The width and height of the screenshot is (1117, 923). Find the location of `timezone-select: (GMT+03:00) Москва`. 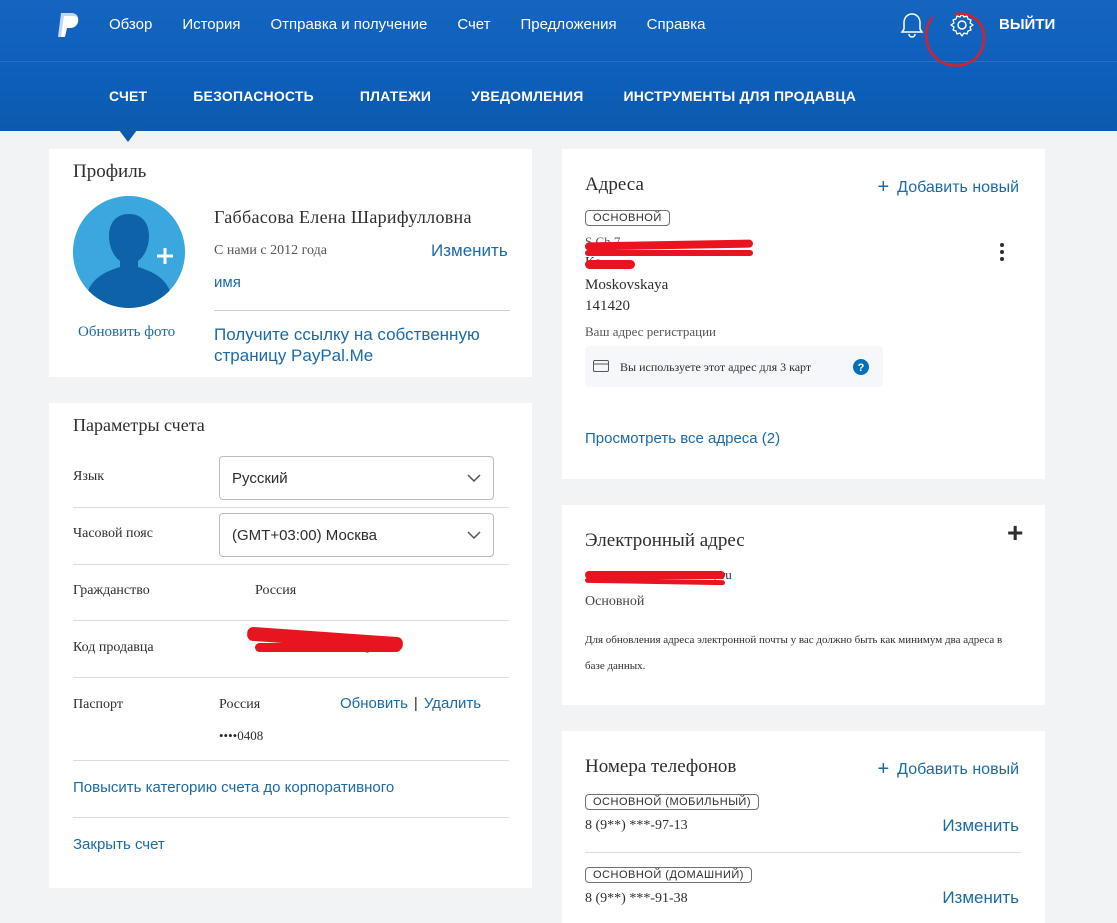

timezone-select: (GMT+03:00) Москва is located at coordinates (356, 535).